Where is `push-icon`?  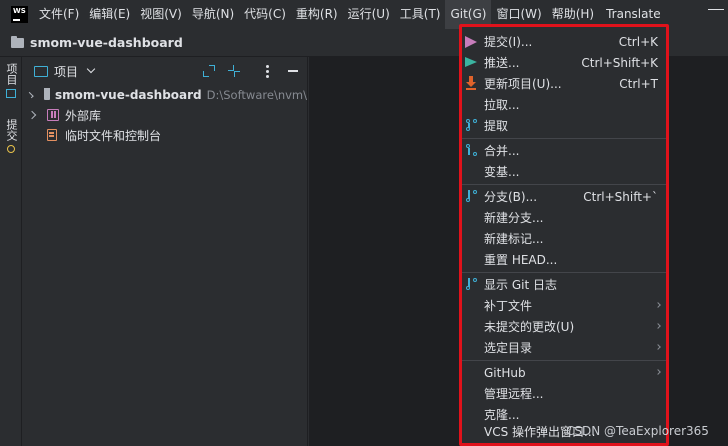
push-icon is located at coordinates (471, 62).